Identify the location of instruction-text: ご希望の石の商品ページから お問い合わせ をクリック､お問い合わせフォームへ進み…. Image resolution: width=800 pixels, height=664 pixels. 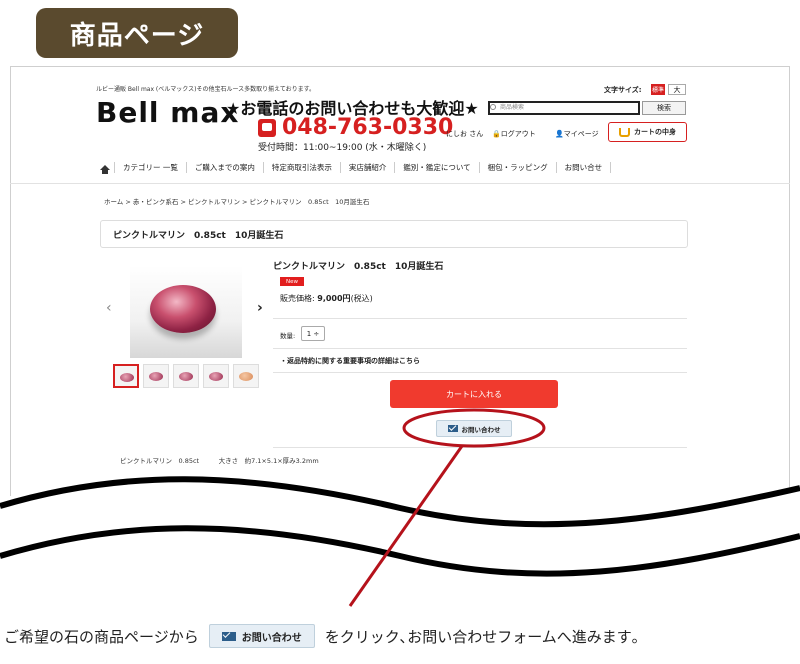
(321, 636).